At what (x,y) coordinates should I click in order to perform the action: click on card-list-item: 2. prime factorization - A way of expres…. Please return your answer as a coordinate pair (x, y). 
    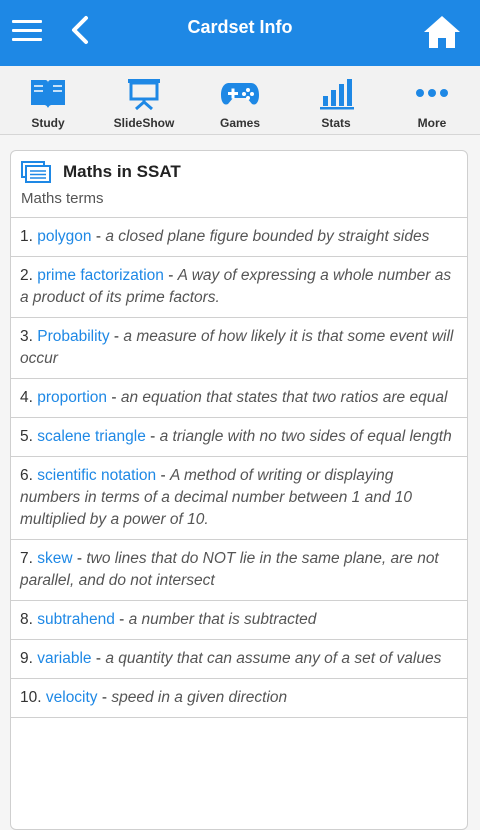
    Looking at the image, I should click on (239, 287).